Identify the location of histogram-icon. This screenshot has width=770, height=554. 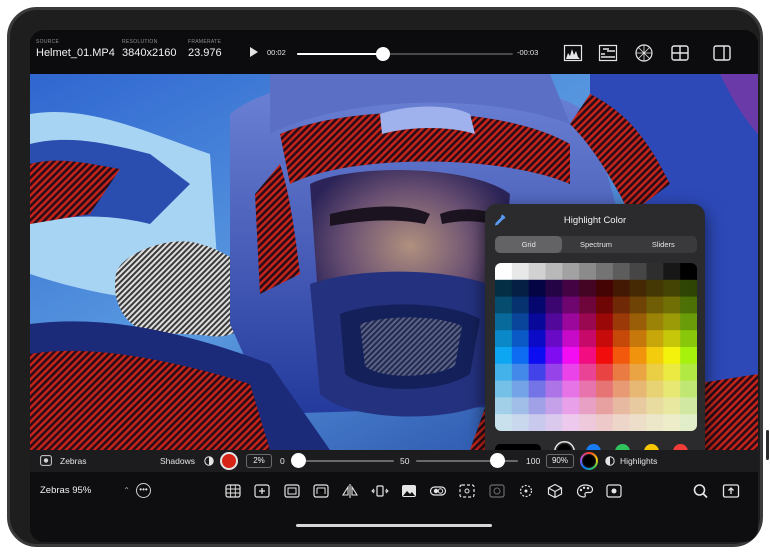
(573, 53).